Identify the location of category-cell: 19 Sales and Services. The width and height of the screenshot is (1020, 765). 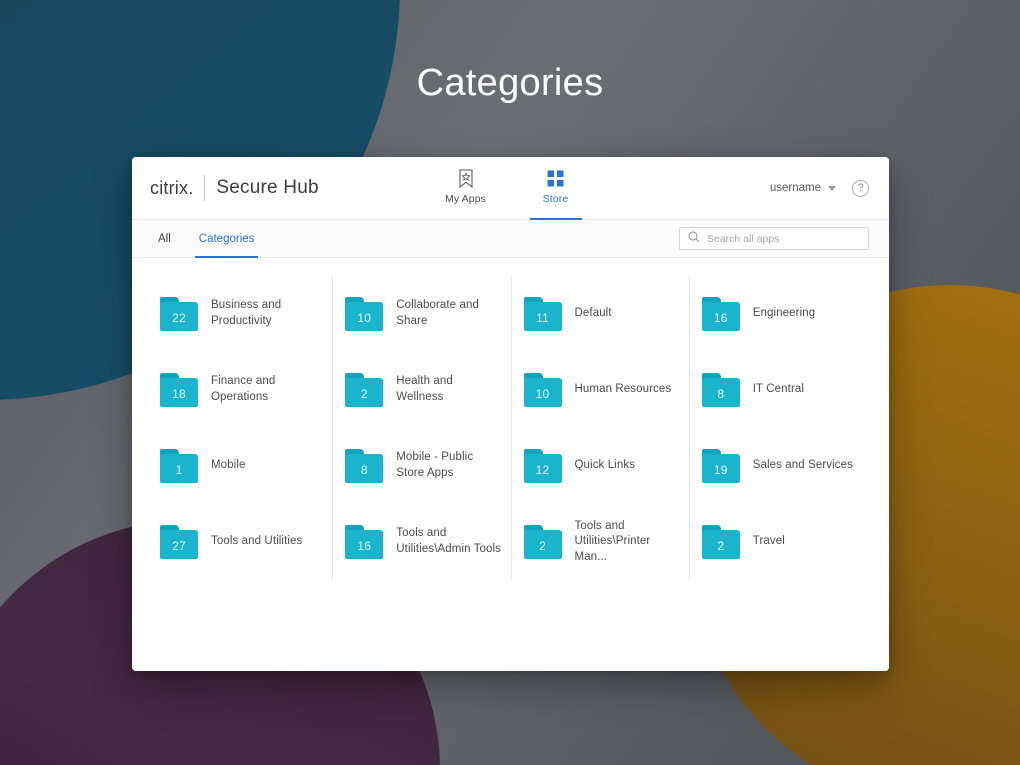
(777, 466).